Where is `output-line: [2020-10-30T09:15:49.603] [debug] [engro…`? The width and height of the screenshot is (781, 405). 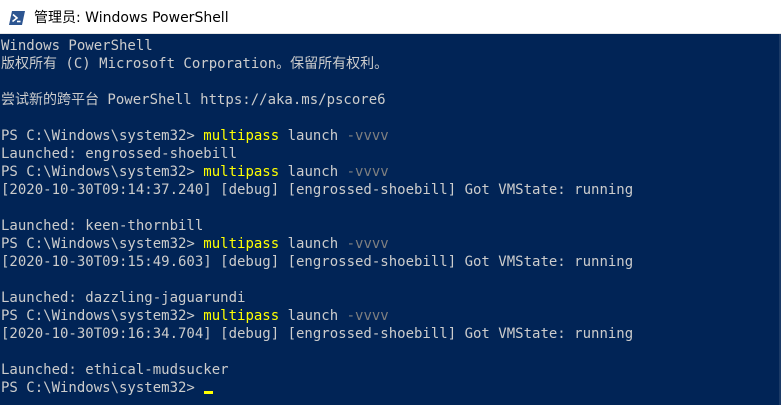
output-line: [2020-10-30T09:15:49.603] [debug] [engro… is located at coordinates (317, 262).